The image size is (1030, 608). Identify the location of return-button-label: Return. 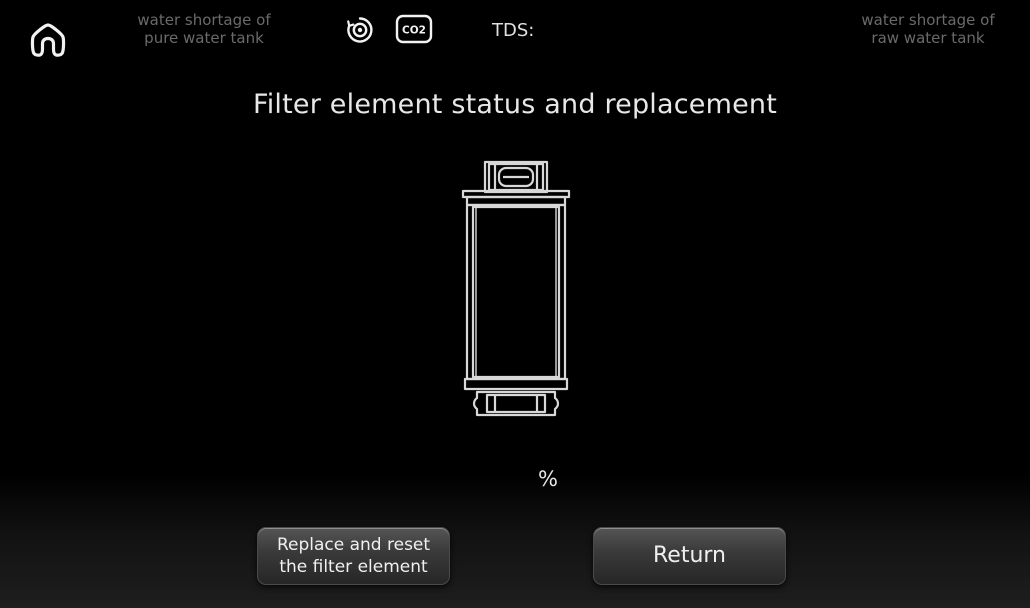
(689, 555).